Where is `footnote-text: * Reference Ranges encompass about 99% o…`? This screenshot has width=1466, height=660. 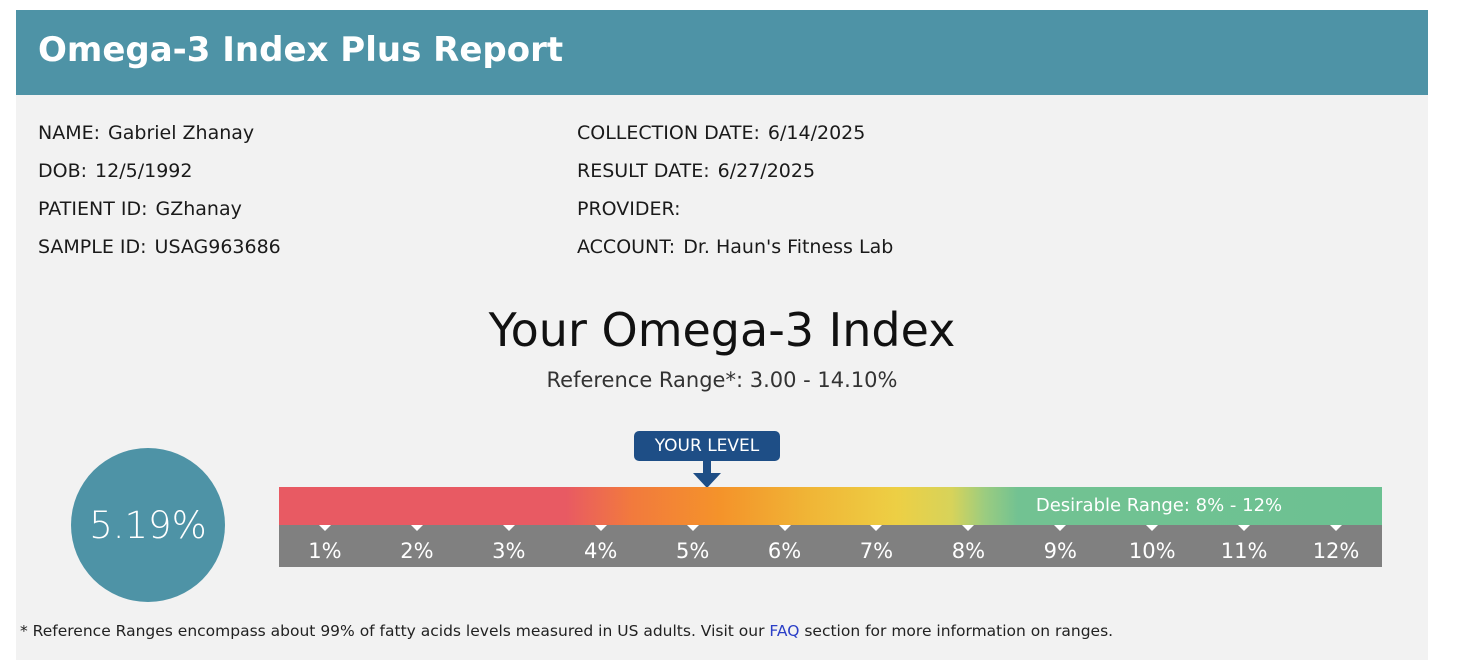 footnote-text: * Reference Ranges encompass about 99% o… is located at coordinates (395, 631).